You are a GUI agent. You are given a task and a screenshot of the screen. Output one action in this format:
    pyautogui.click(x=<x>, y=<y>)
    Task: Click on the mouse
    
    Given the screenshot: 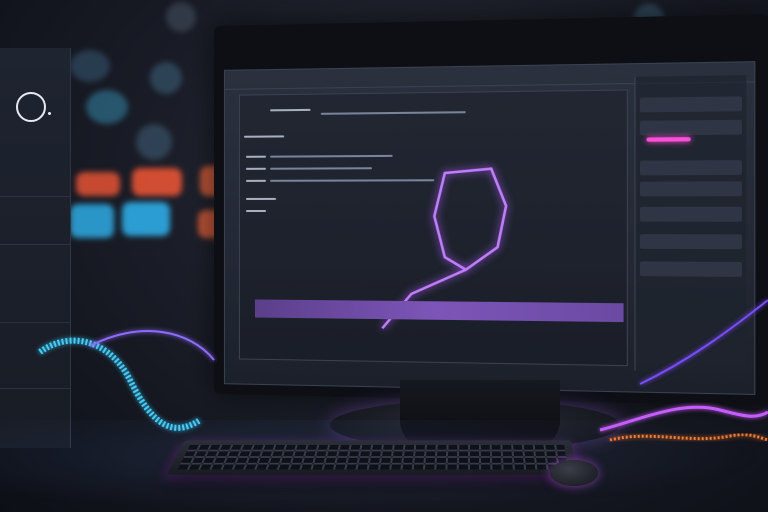 What is the action you would take?
    pyautogui.click(x=574, y=473)
    